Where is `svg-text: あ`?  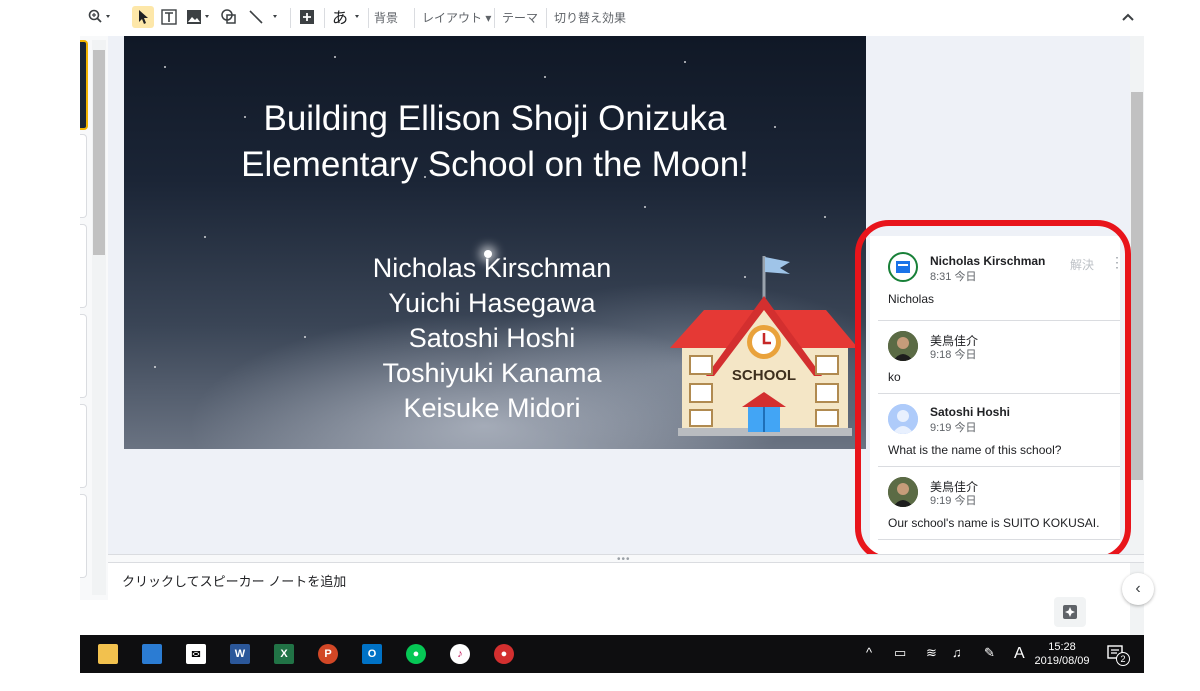
svg-text: あ is located at coordinates (340, 17).